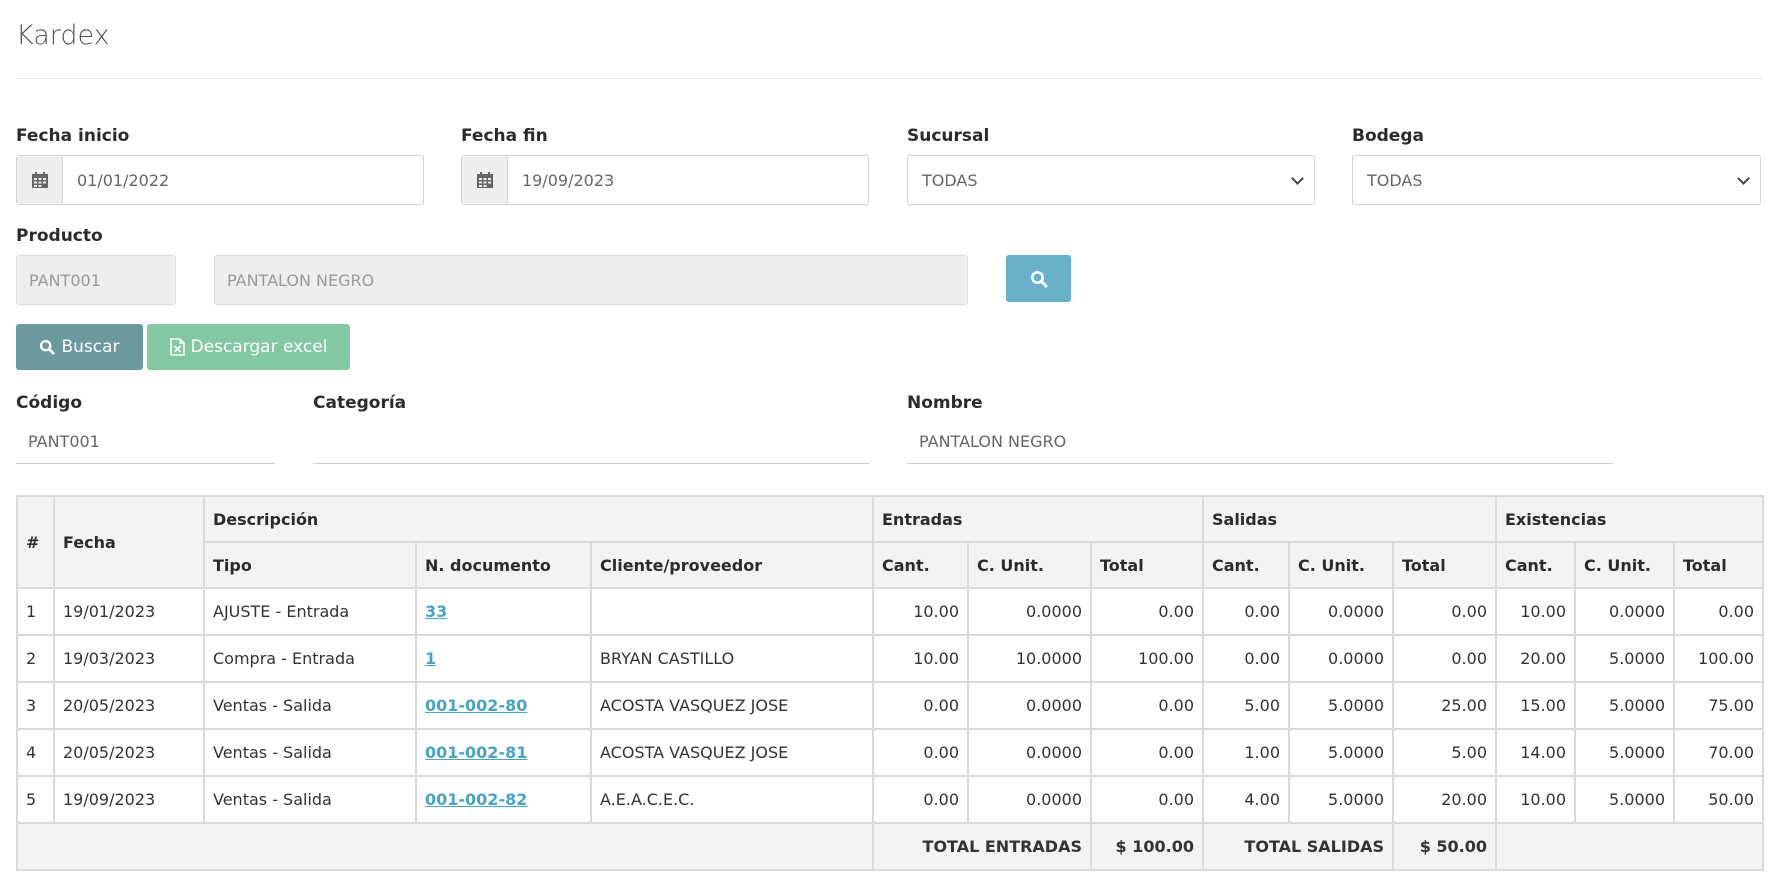 This screenshot has height=886, width=1778. Describe the element at coordinates (538, 519) in the screenshot. I see `col-group-descripcion: Descripción` at that location.